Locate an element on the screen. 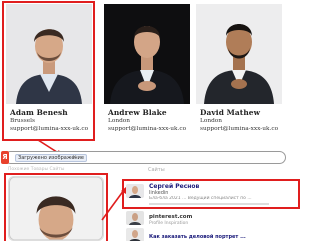  result-site: pinterest.com is located at coordinates (170, 217).